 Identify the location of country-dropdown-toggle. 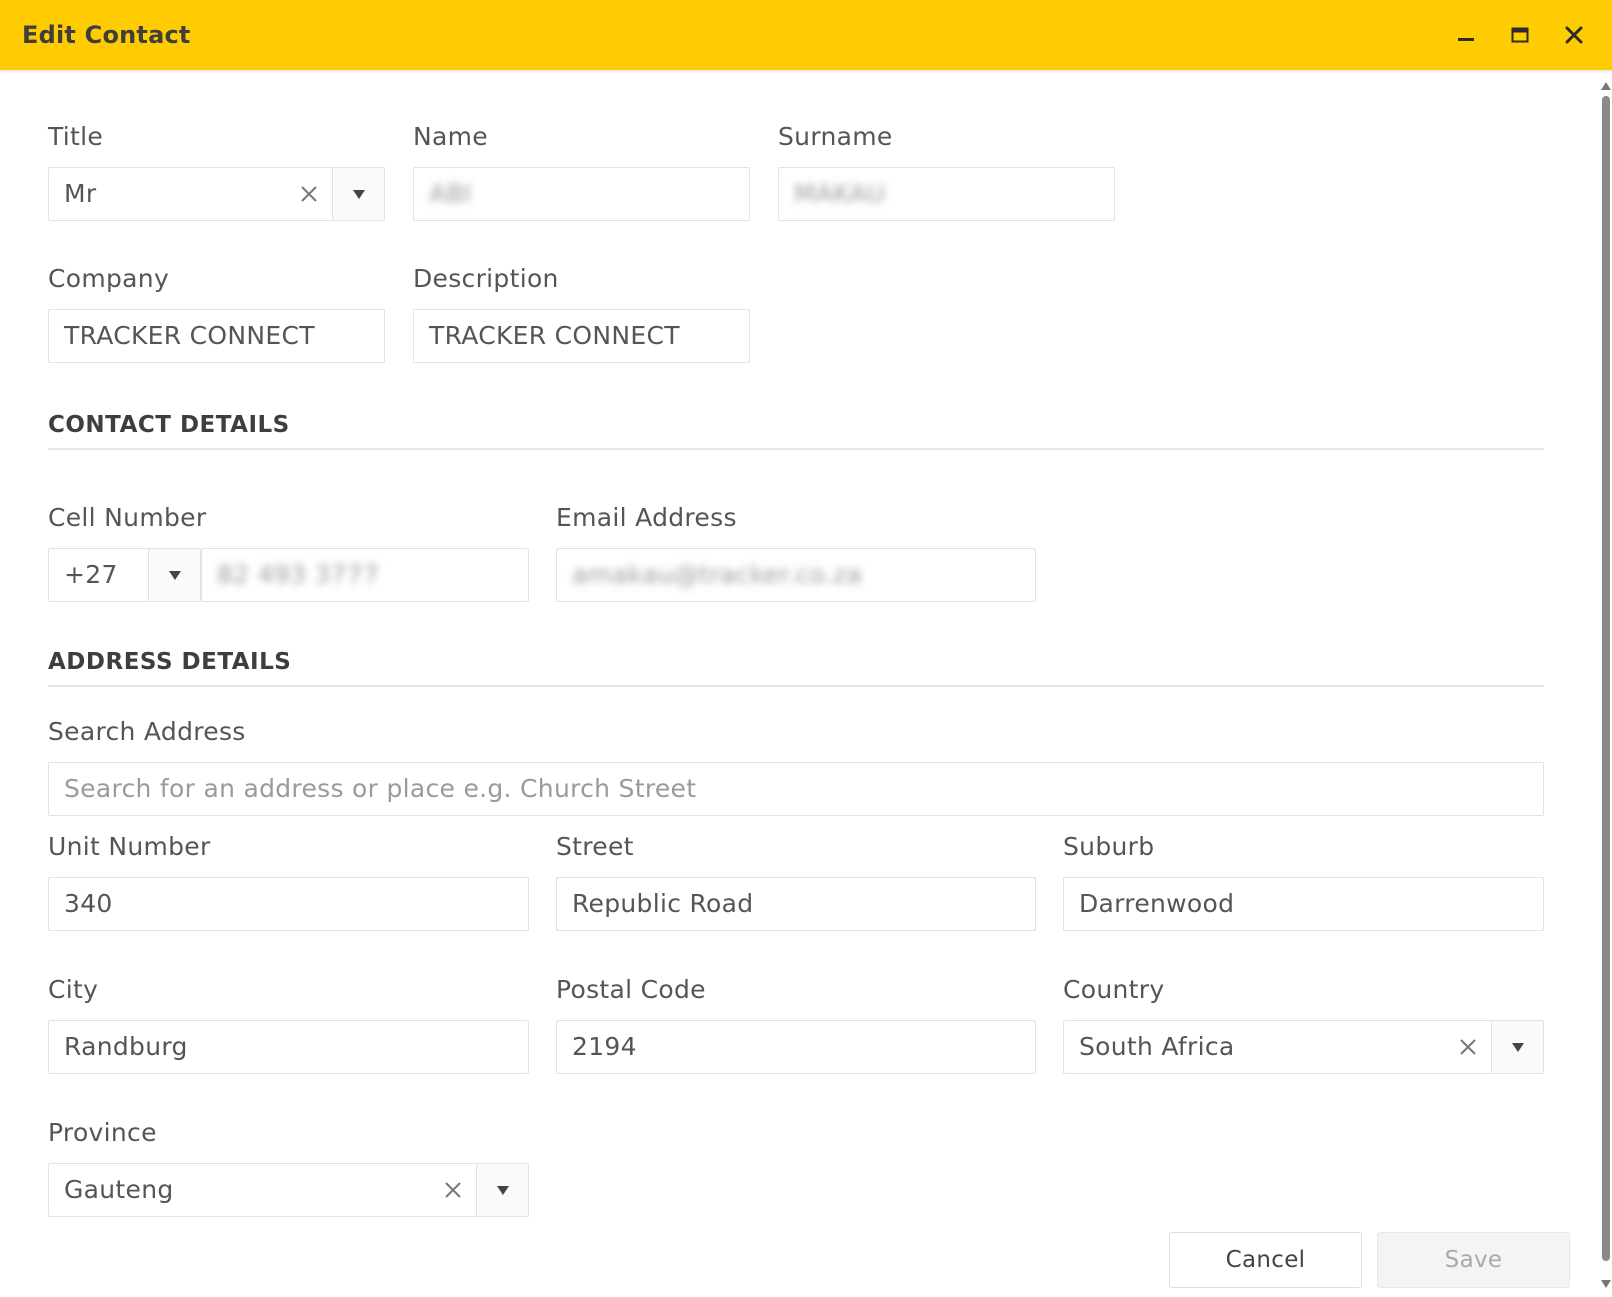
(1517, 1047).